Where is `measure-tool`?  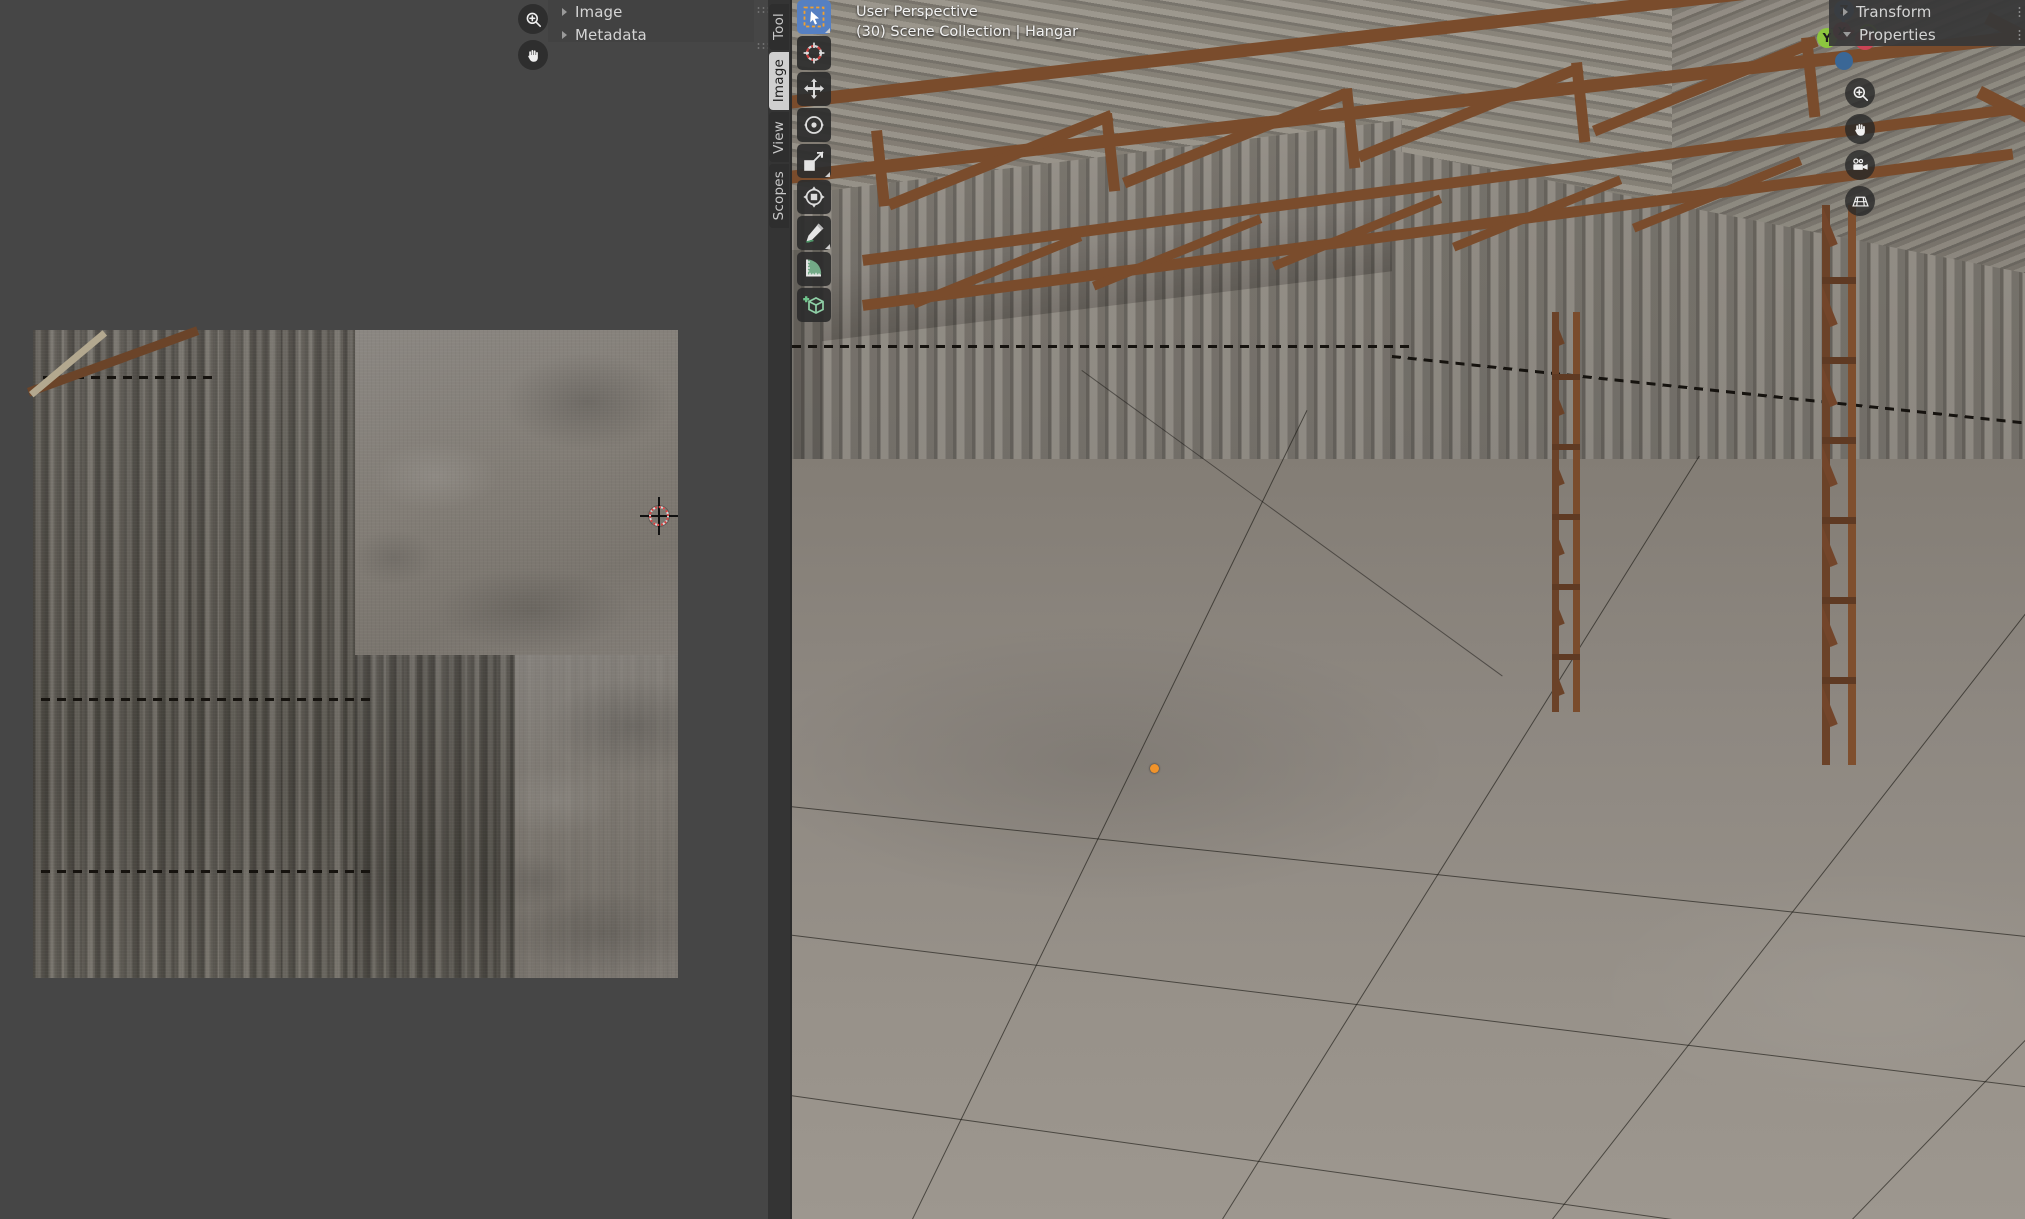 measure-tool is located at coordinates (814, 269).